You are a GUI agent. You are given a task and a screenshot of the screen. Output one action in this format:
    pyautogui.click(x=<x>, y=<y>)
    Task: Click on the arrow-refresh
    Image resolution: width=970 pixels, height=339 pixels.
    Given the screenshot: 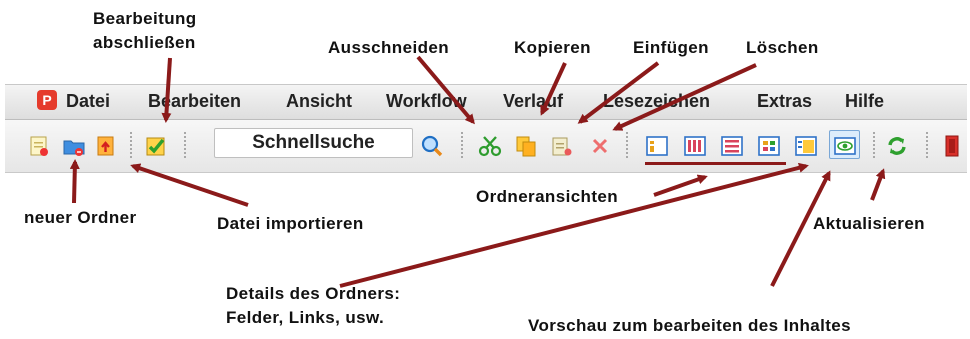 What is the action you would take?
    pyautogui.click(x=878, y=184)
    